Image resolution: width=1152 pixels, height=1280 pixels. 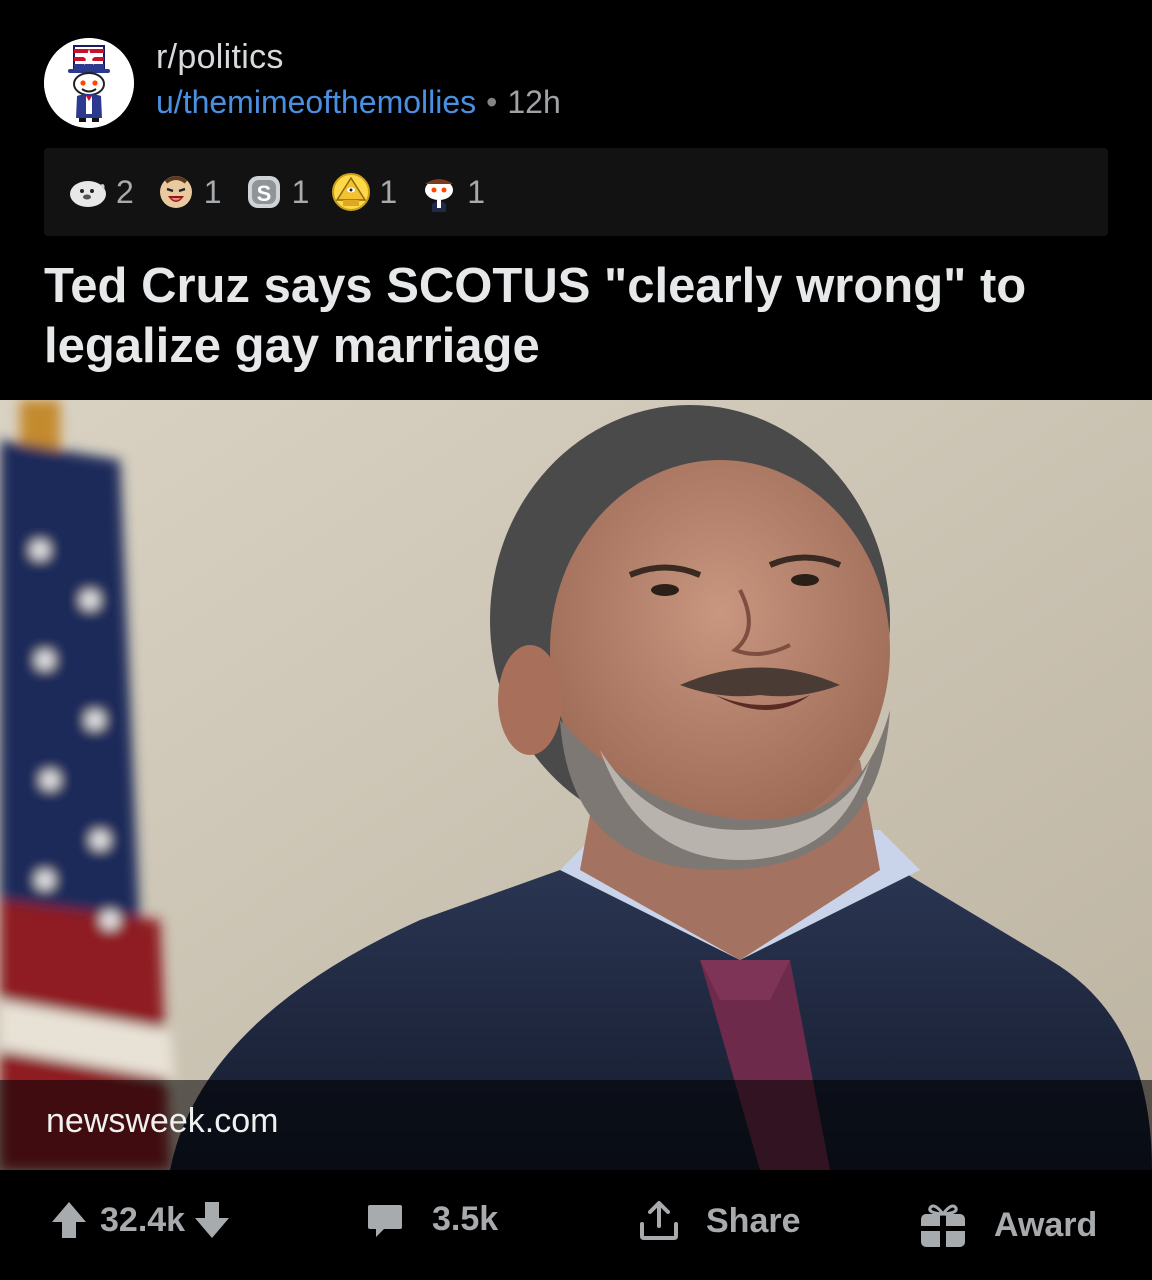 What do you see at coordinates (753, 1220) in the screenshot?
I see `share-label: Share` at bounding box center [753, 1220].